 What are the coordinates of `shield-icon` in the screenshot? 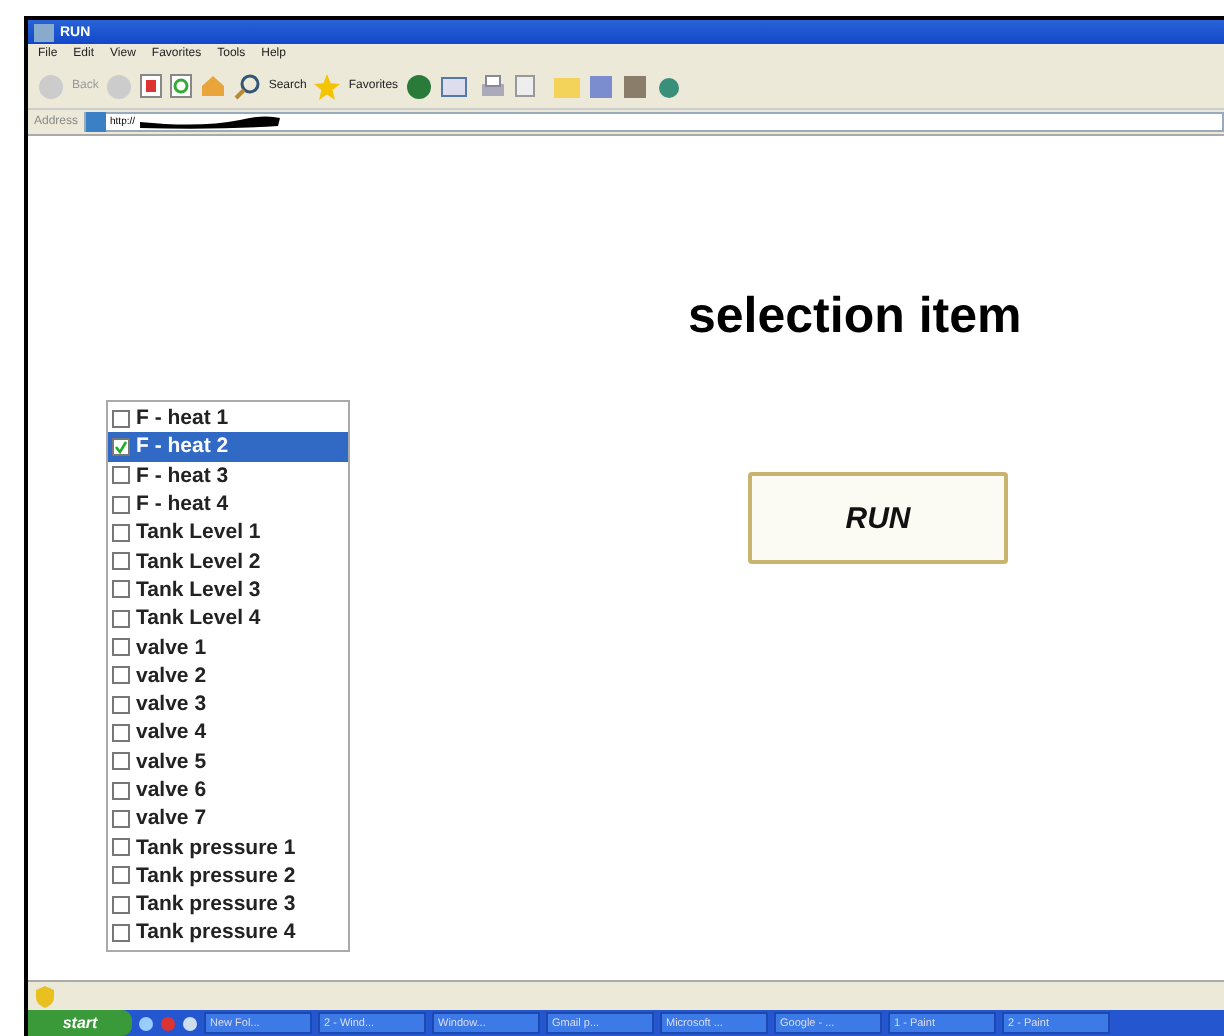 It's located at (45, 996).